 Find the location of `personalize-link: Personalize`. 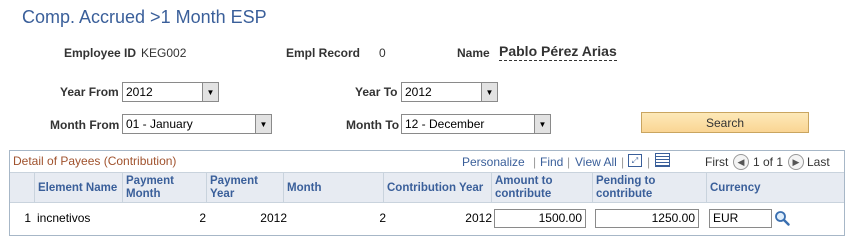

personalize-link: Personalize is located at coordinates (493, 162).